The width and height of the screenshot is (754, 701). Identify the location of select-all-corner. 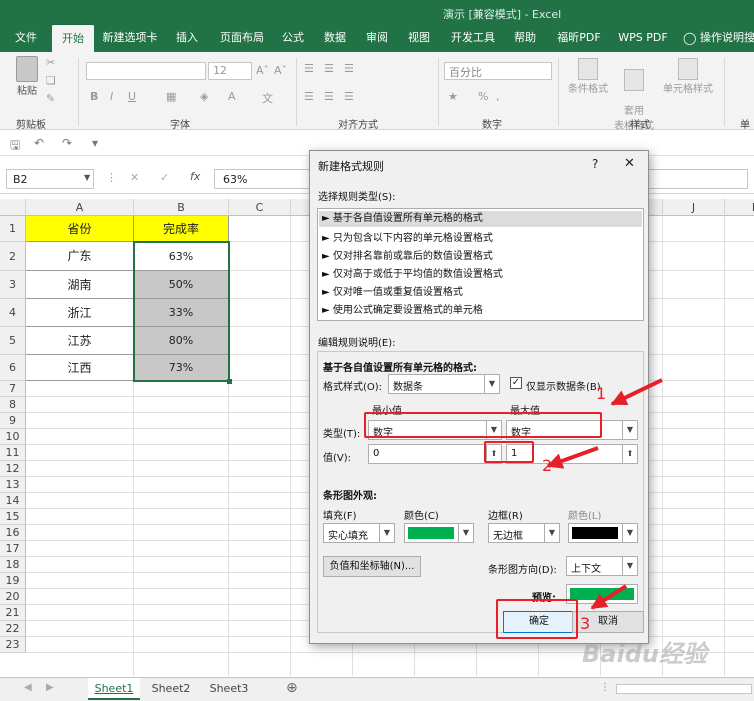
(13, 207).